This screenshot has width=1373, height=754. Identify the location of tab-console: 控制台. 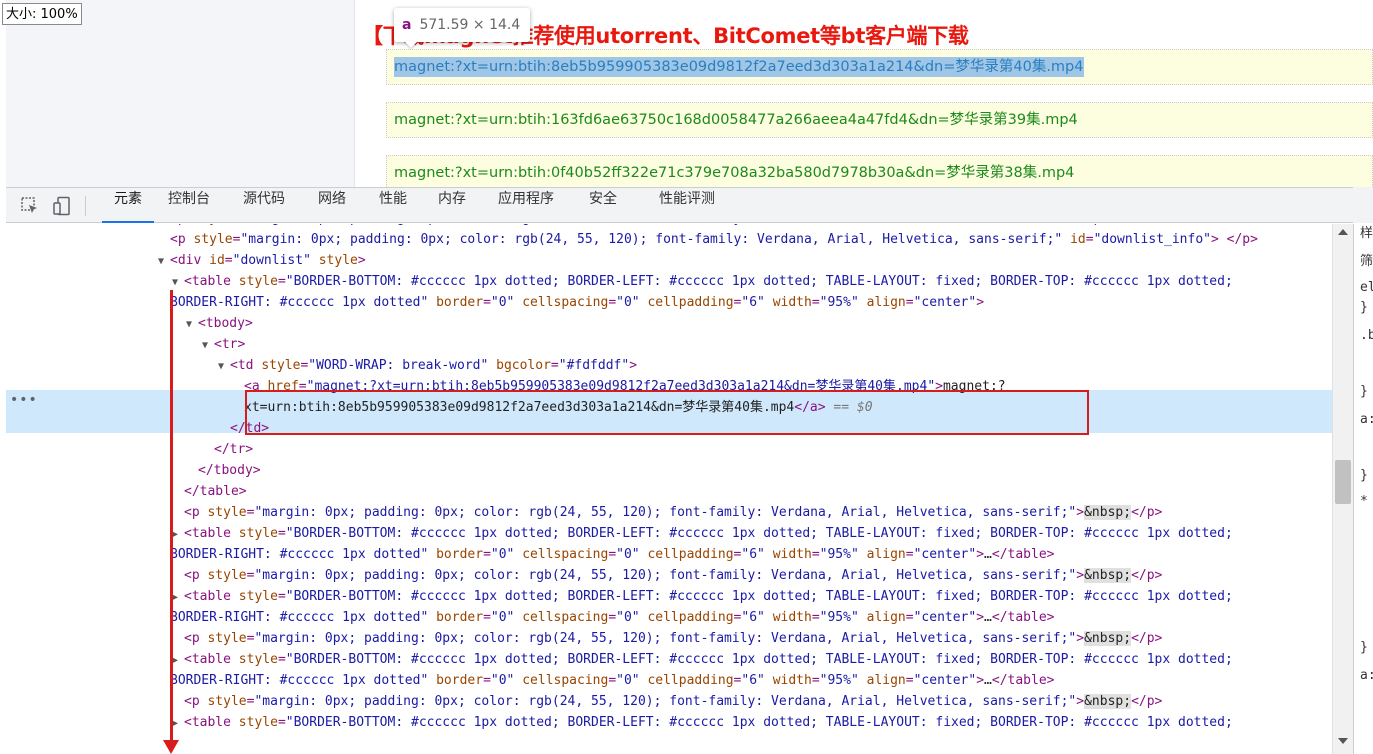
(189, 205).